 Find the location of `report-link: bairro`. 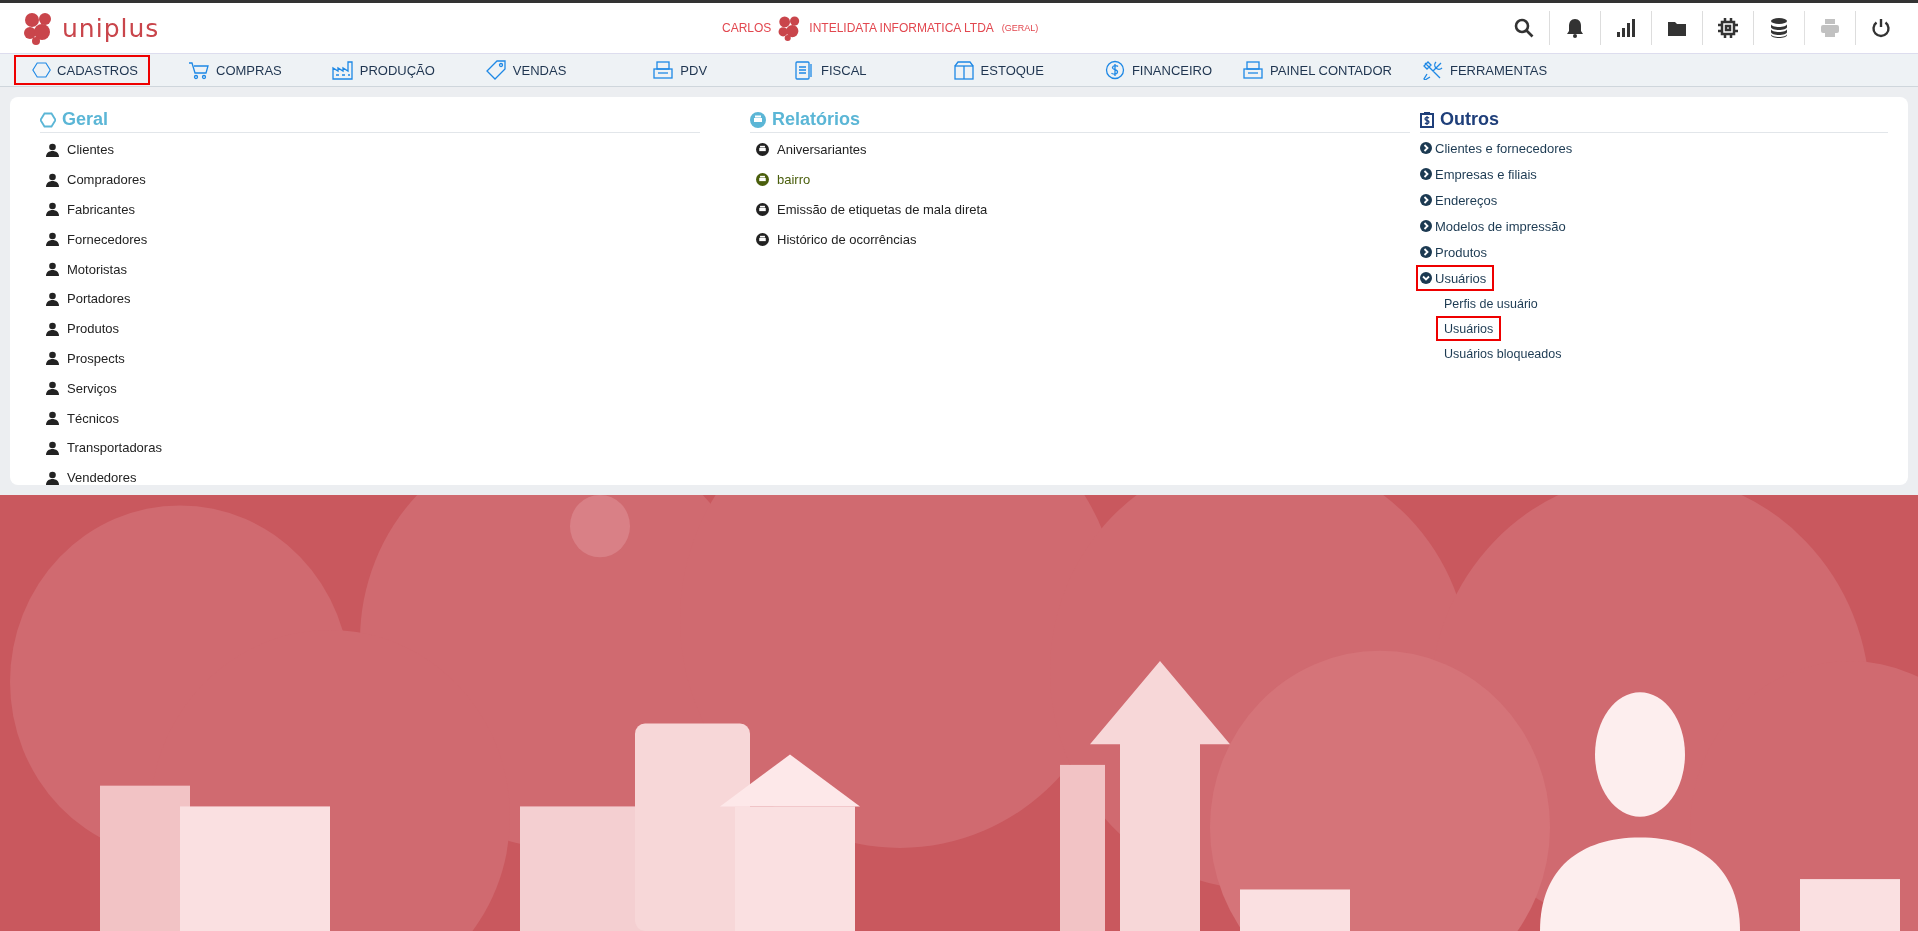

report-link: bairro is located at coordinates (1080, 179).